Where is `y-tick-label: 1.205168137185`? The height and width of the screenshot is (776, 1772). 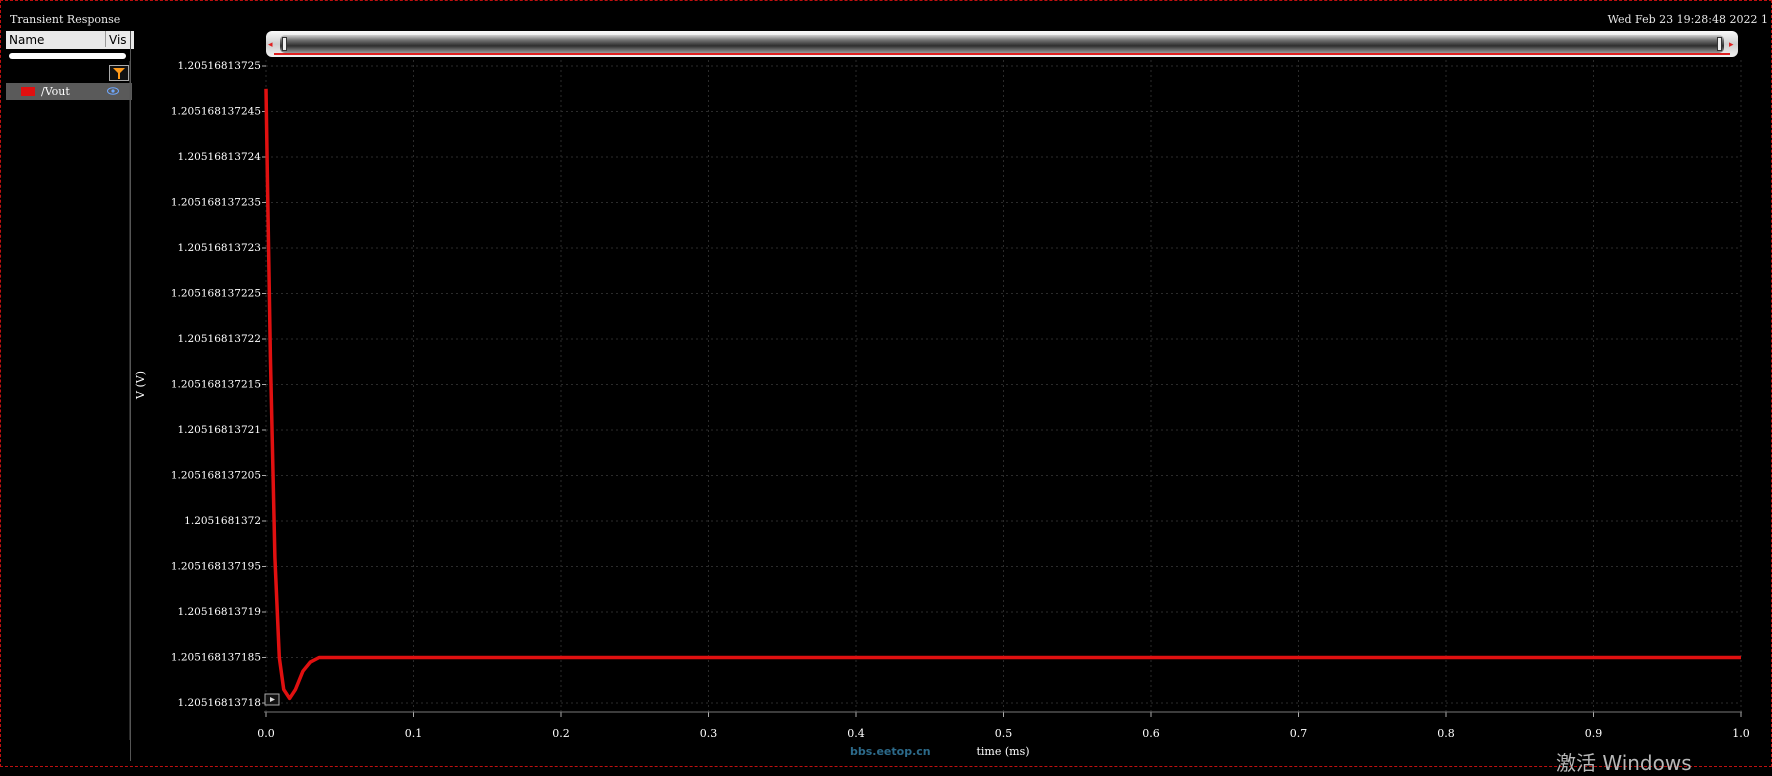 y-tick-label: 1.205168137185 is located at coordinates (216, 658).